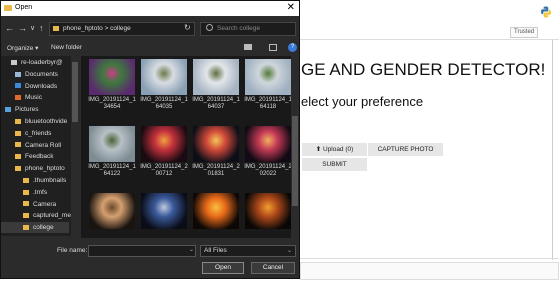  Describe the element at coordinates (273, 47) in the screenshot. I see `preview-pane-icon` at that location.